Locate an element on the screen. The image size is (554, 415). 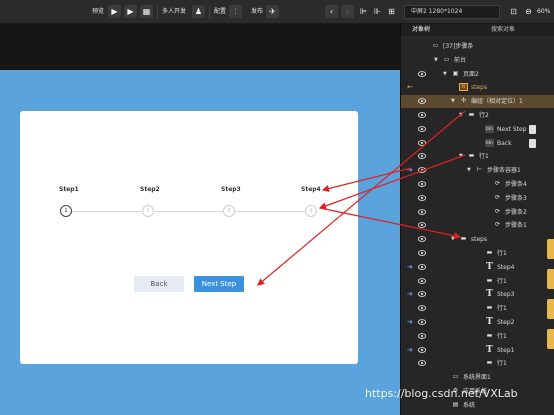
node-type-icon: ▬ is located at coordinates (489, 363).